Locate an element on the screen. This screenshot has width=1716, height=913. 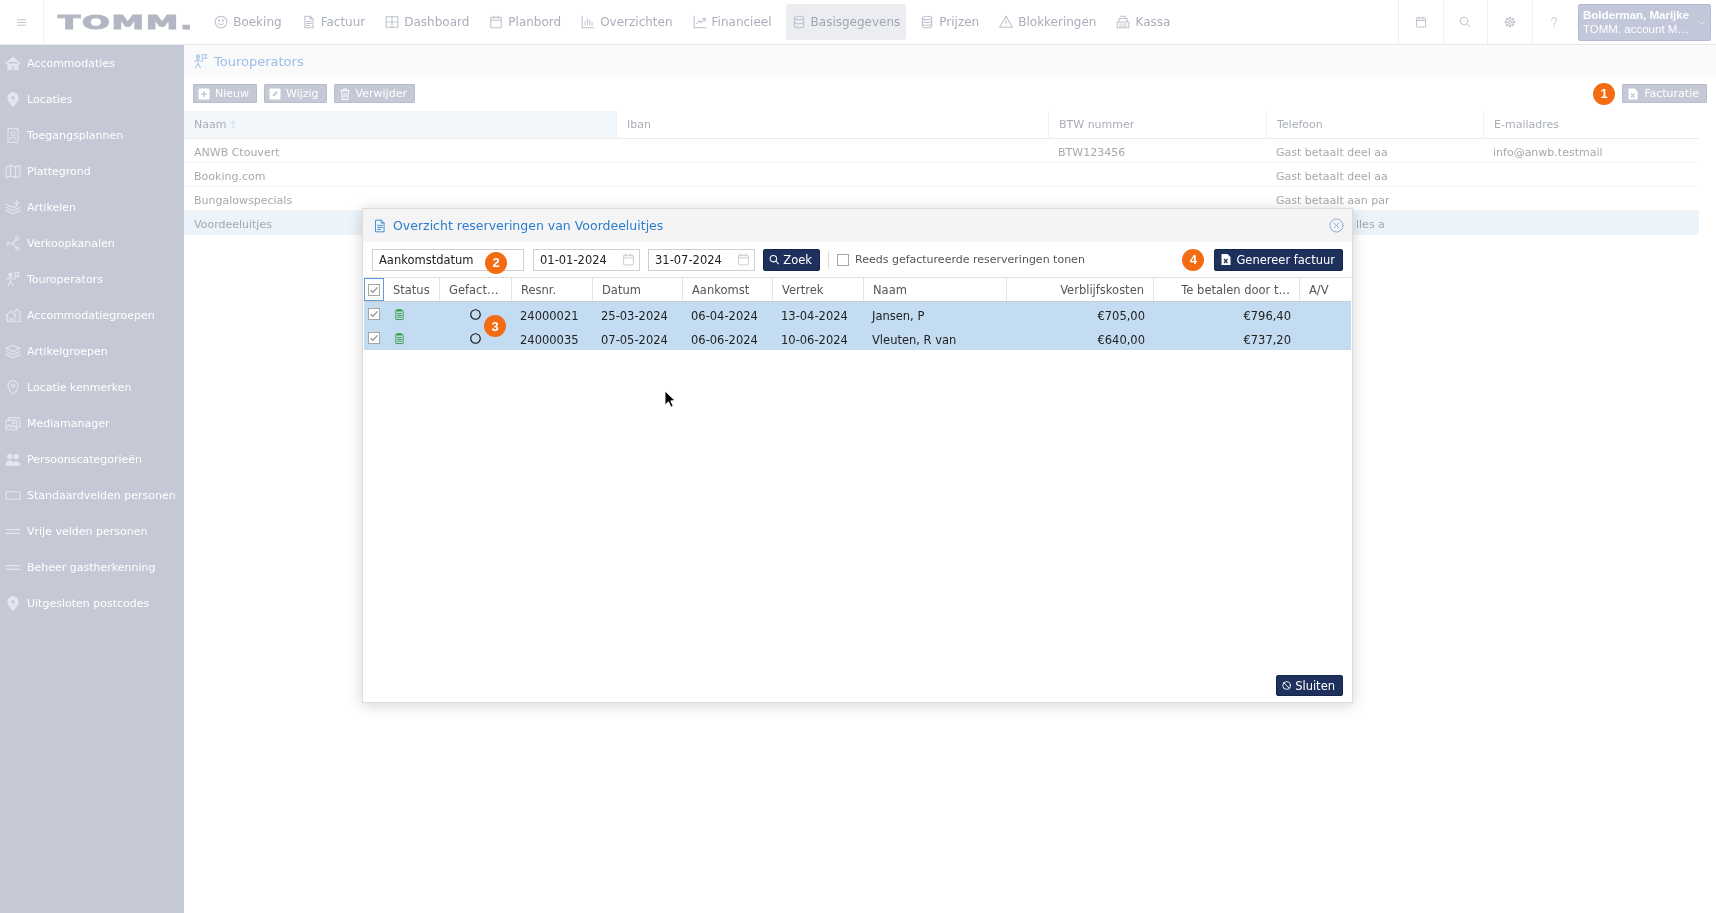
menu-icon is located at coordinates (21, 22).